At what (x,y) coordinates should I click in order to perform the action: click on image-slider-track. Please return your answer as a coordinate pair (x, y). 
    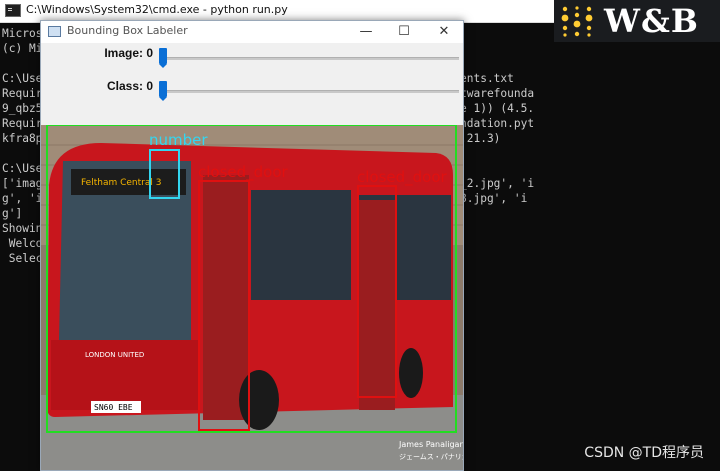
    Looking at the image, I should click on (309, 58).